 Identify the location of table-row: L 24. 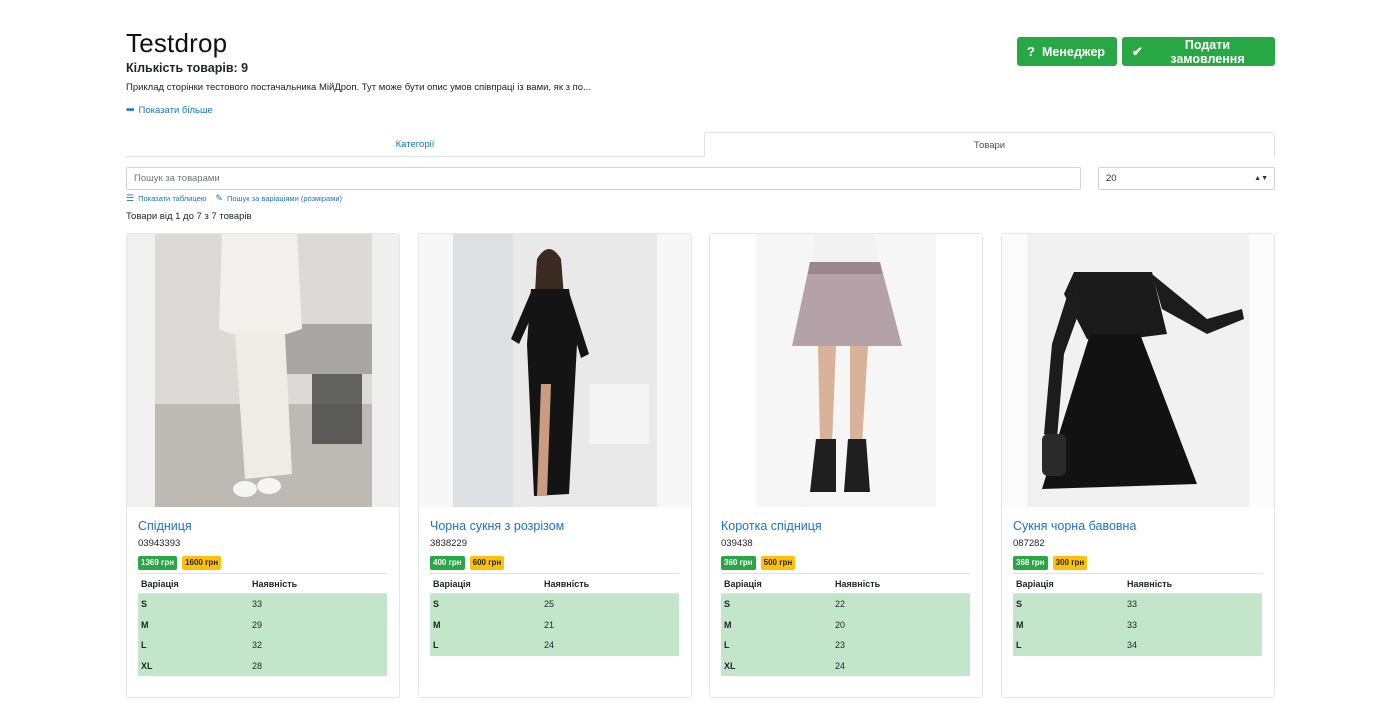
(554, 645).